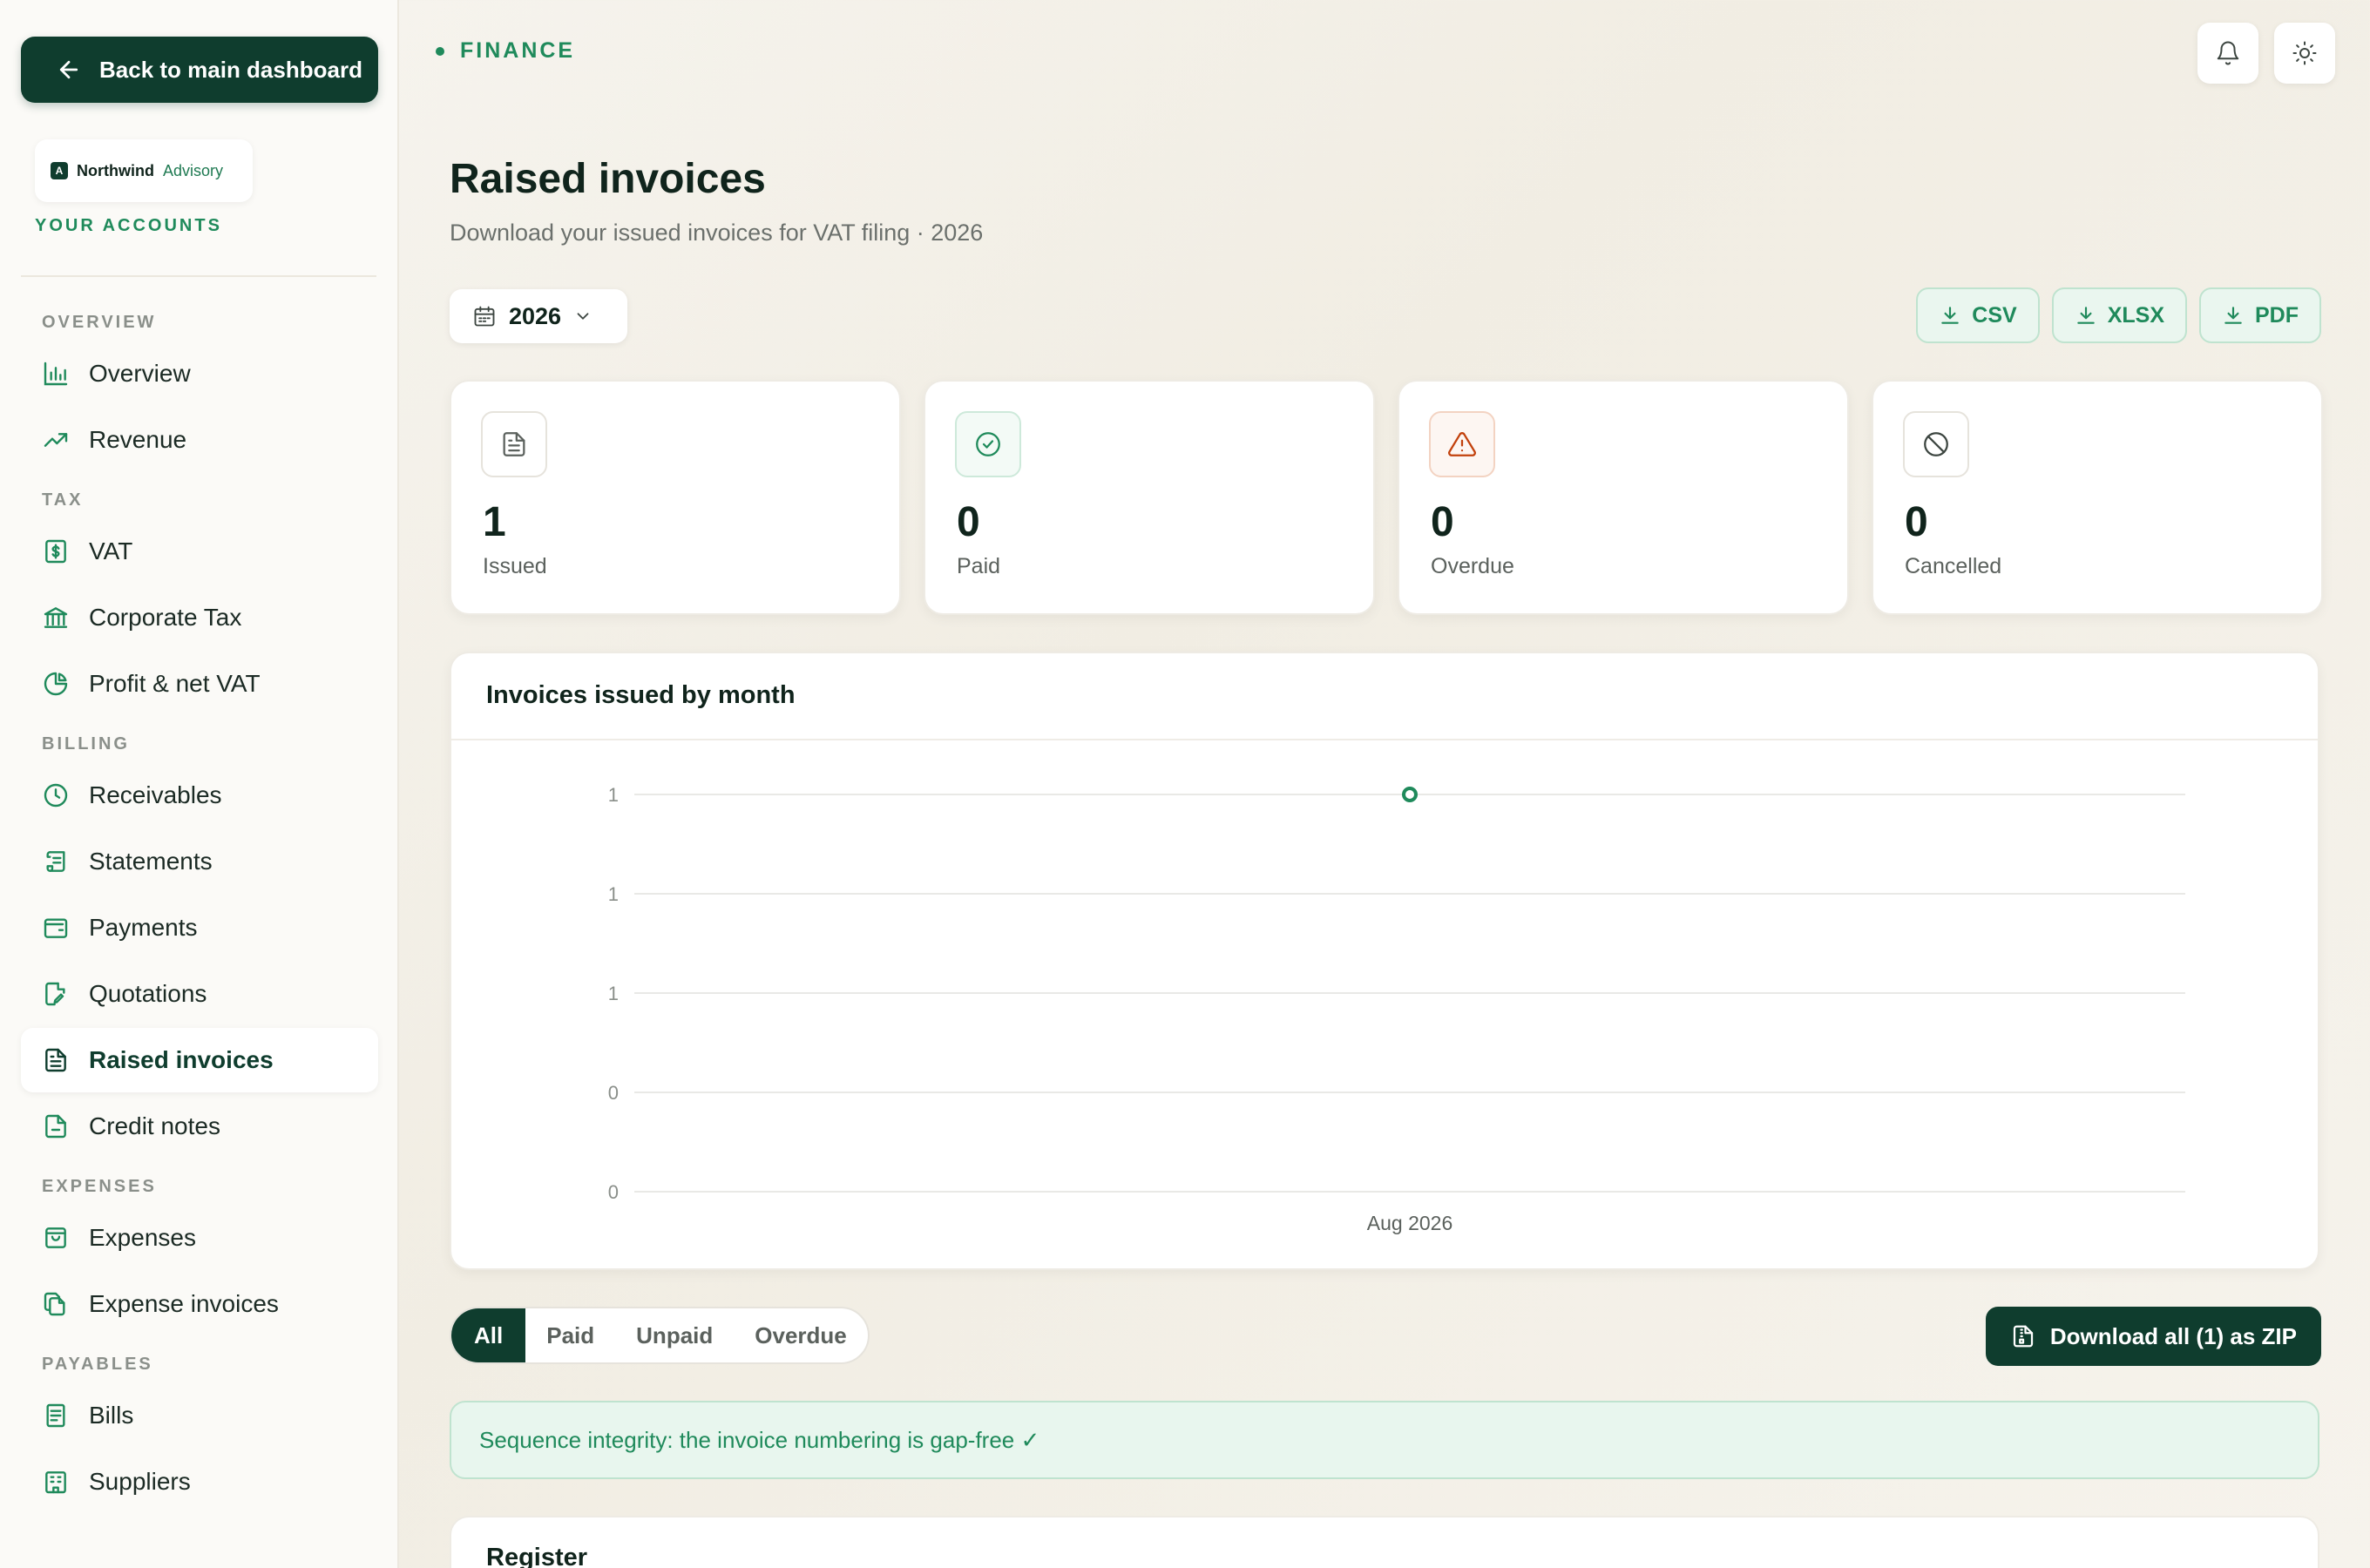 Image resolution: width=2370 pixels, height=1568 pixels. Describe the element at coordinates (199, 1482) in the screenshot. I see `sidebar-item-suppliers: Suppliers` at that location.